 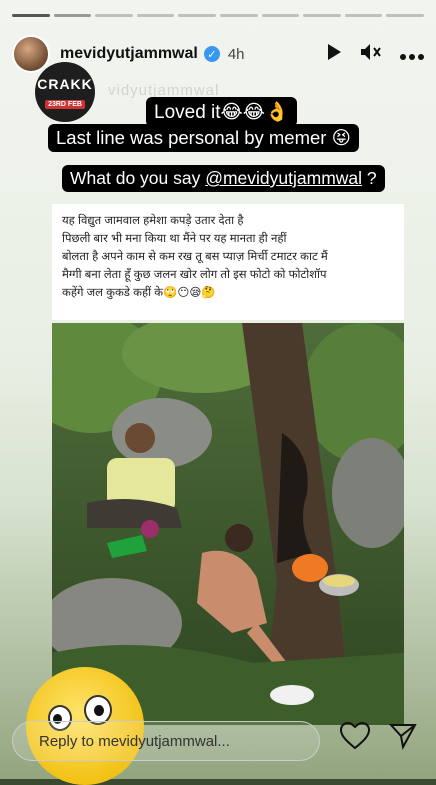 I want to click on sticker-date: 23RD FEB, so click(x=65, y=104).